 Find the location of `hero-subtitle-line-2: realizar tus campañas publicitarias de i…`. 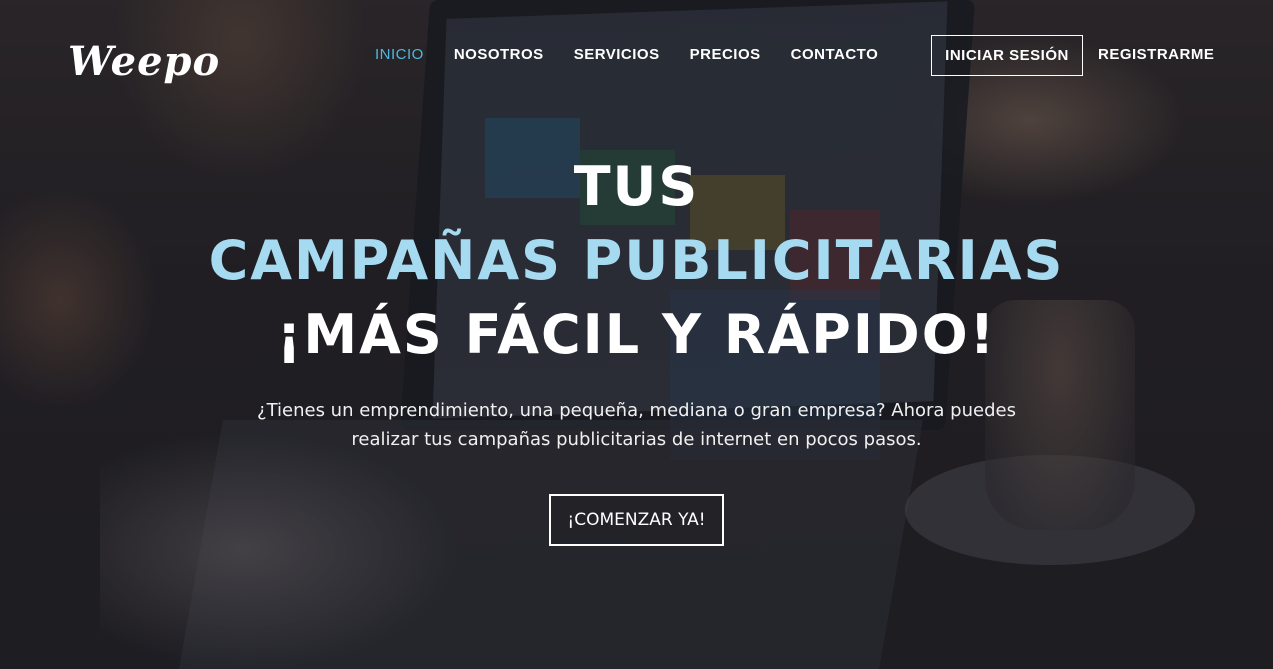

hero-subtitle-line-2: realizar tus campañas publicitarias de i… is located at coordinates (636, 439).